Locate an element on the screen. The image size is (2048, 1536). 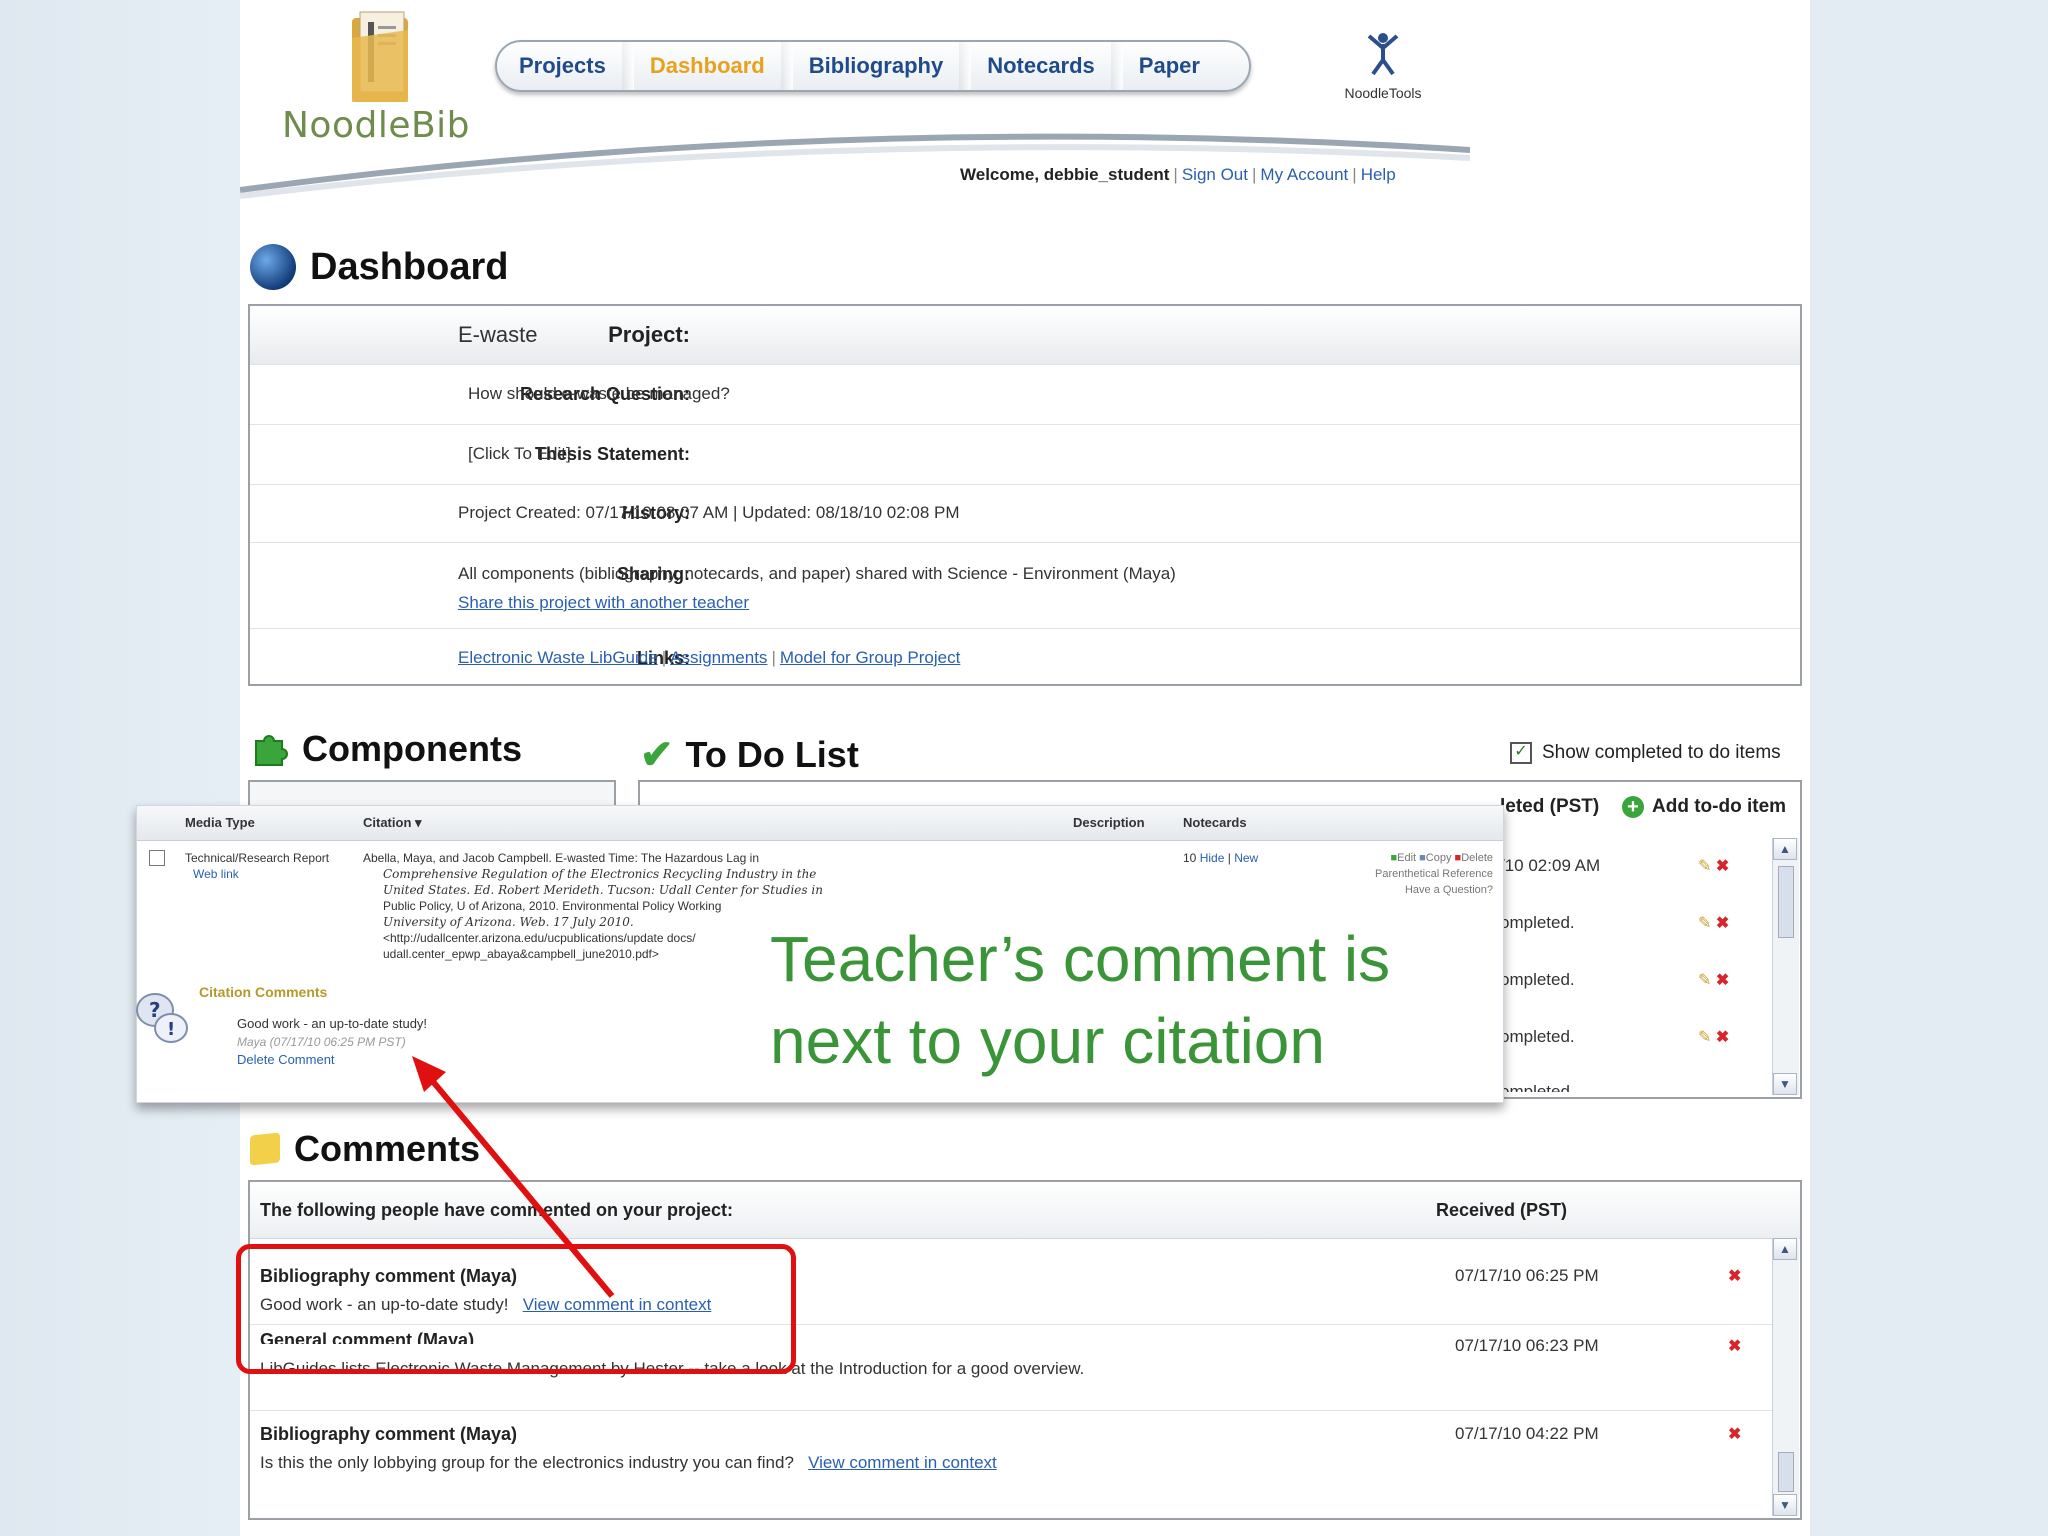
comments-heading: Comments is located at coordinates (365, 1149).